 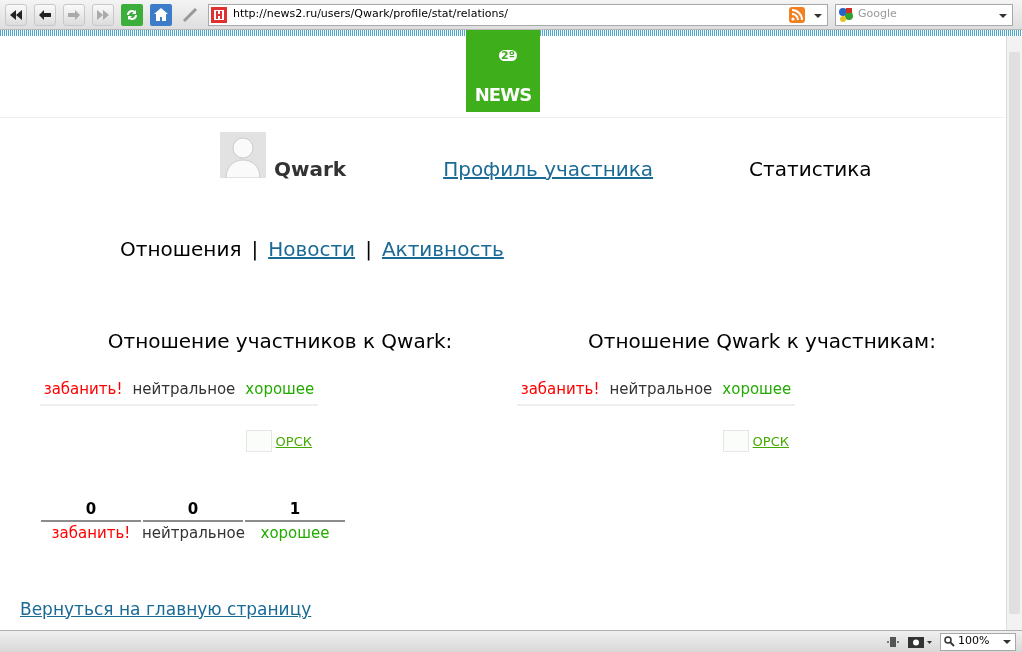 I want to click on subnav-tab: Активность, so click(x=442, y=249).